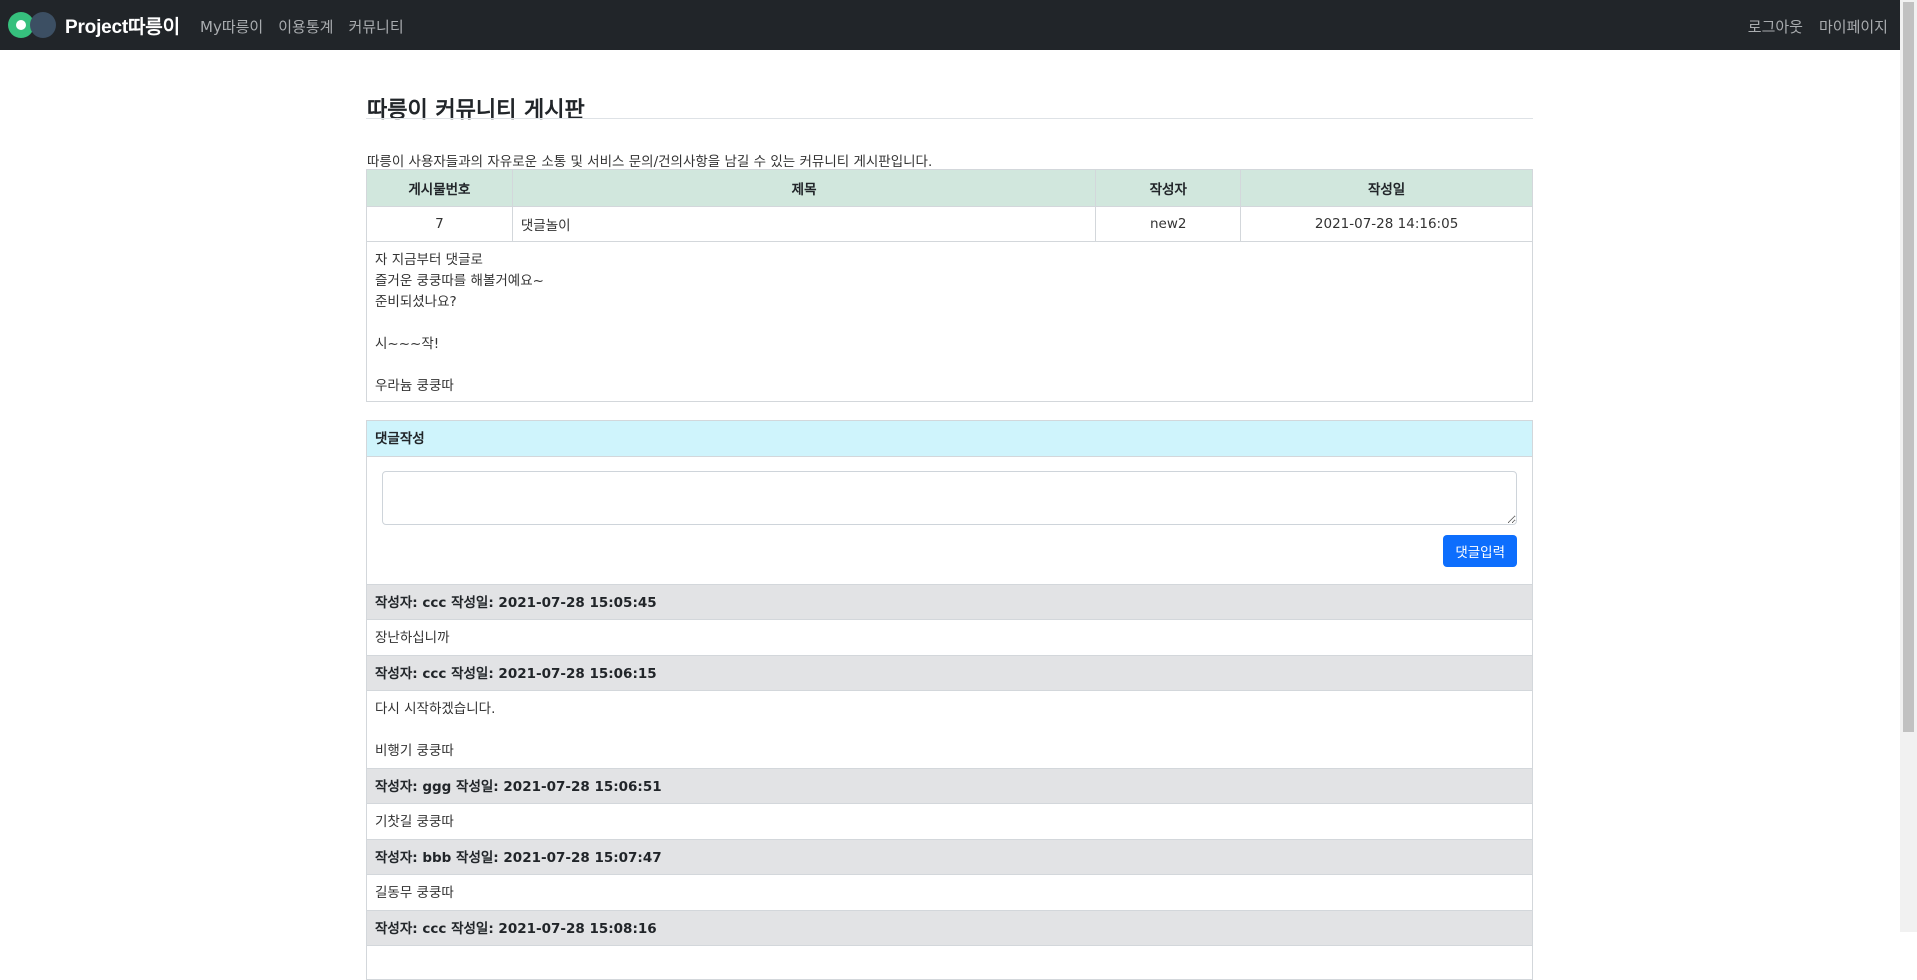 Image resolution: width=1917 pixels, height=980 pixels. What do you see at coordinates (949, 786) in the screenshot?
I see `comment-header: 작성자: ggg 작성일: 2021-07-28 15:06:51` at bounding box center [949, 786].